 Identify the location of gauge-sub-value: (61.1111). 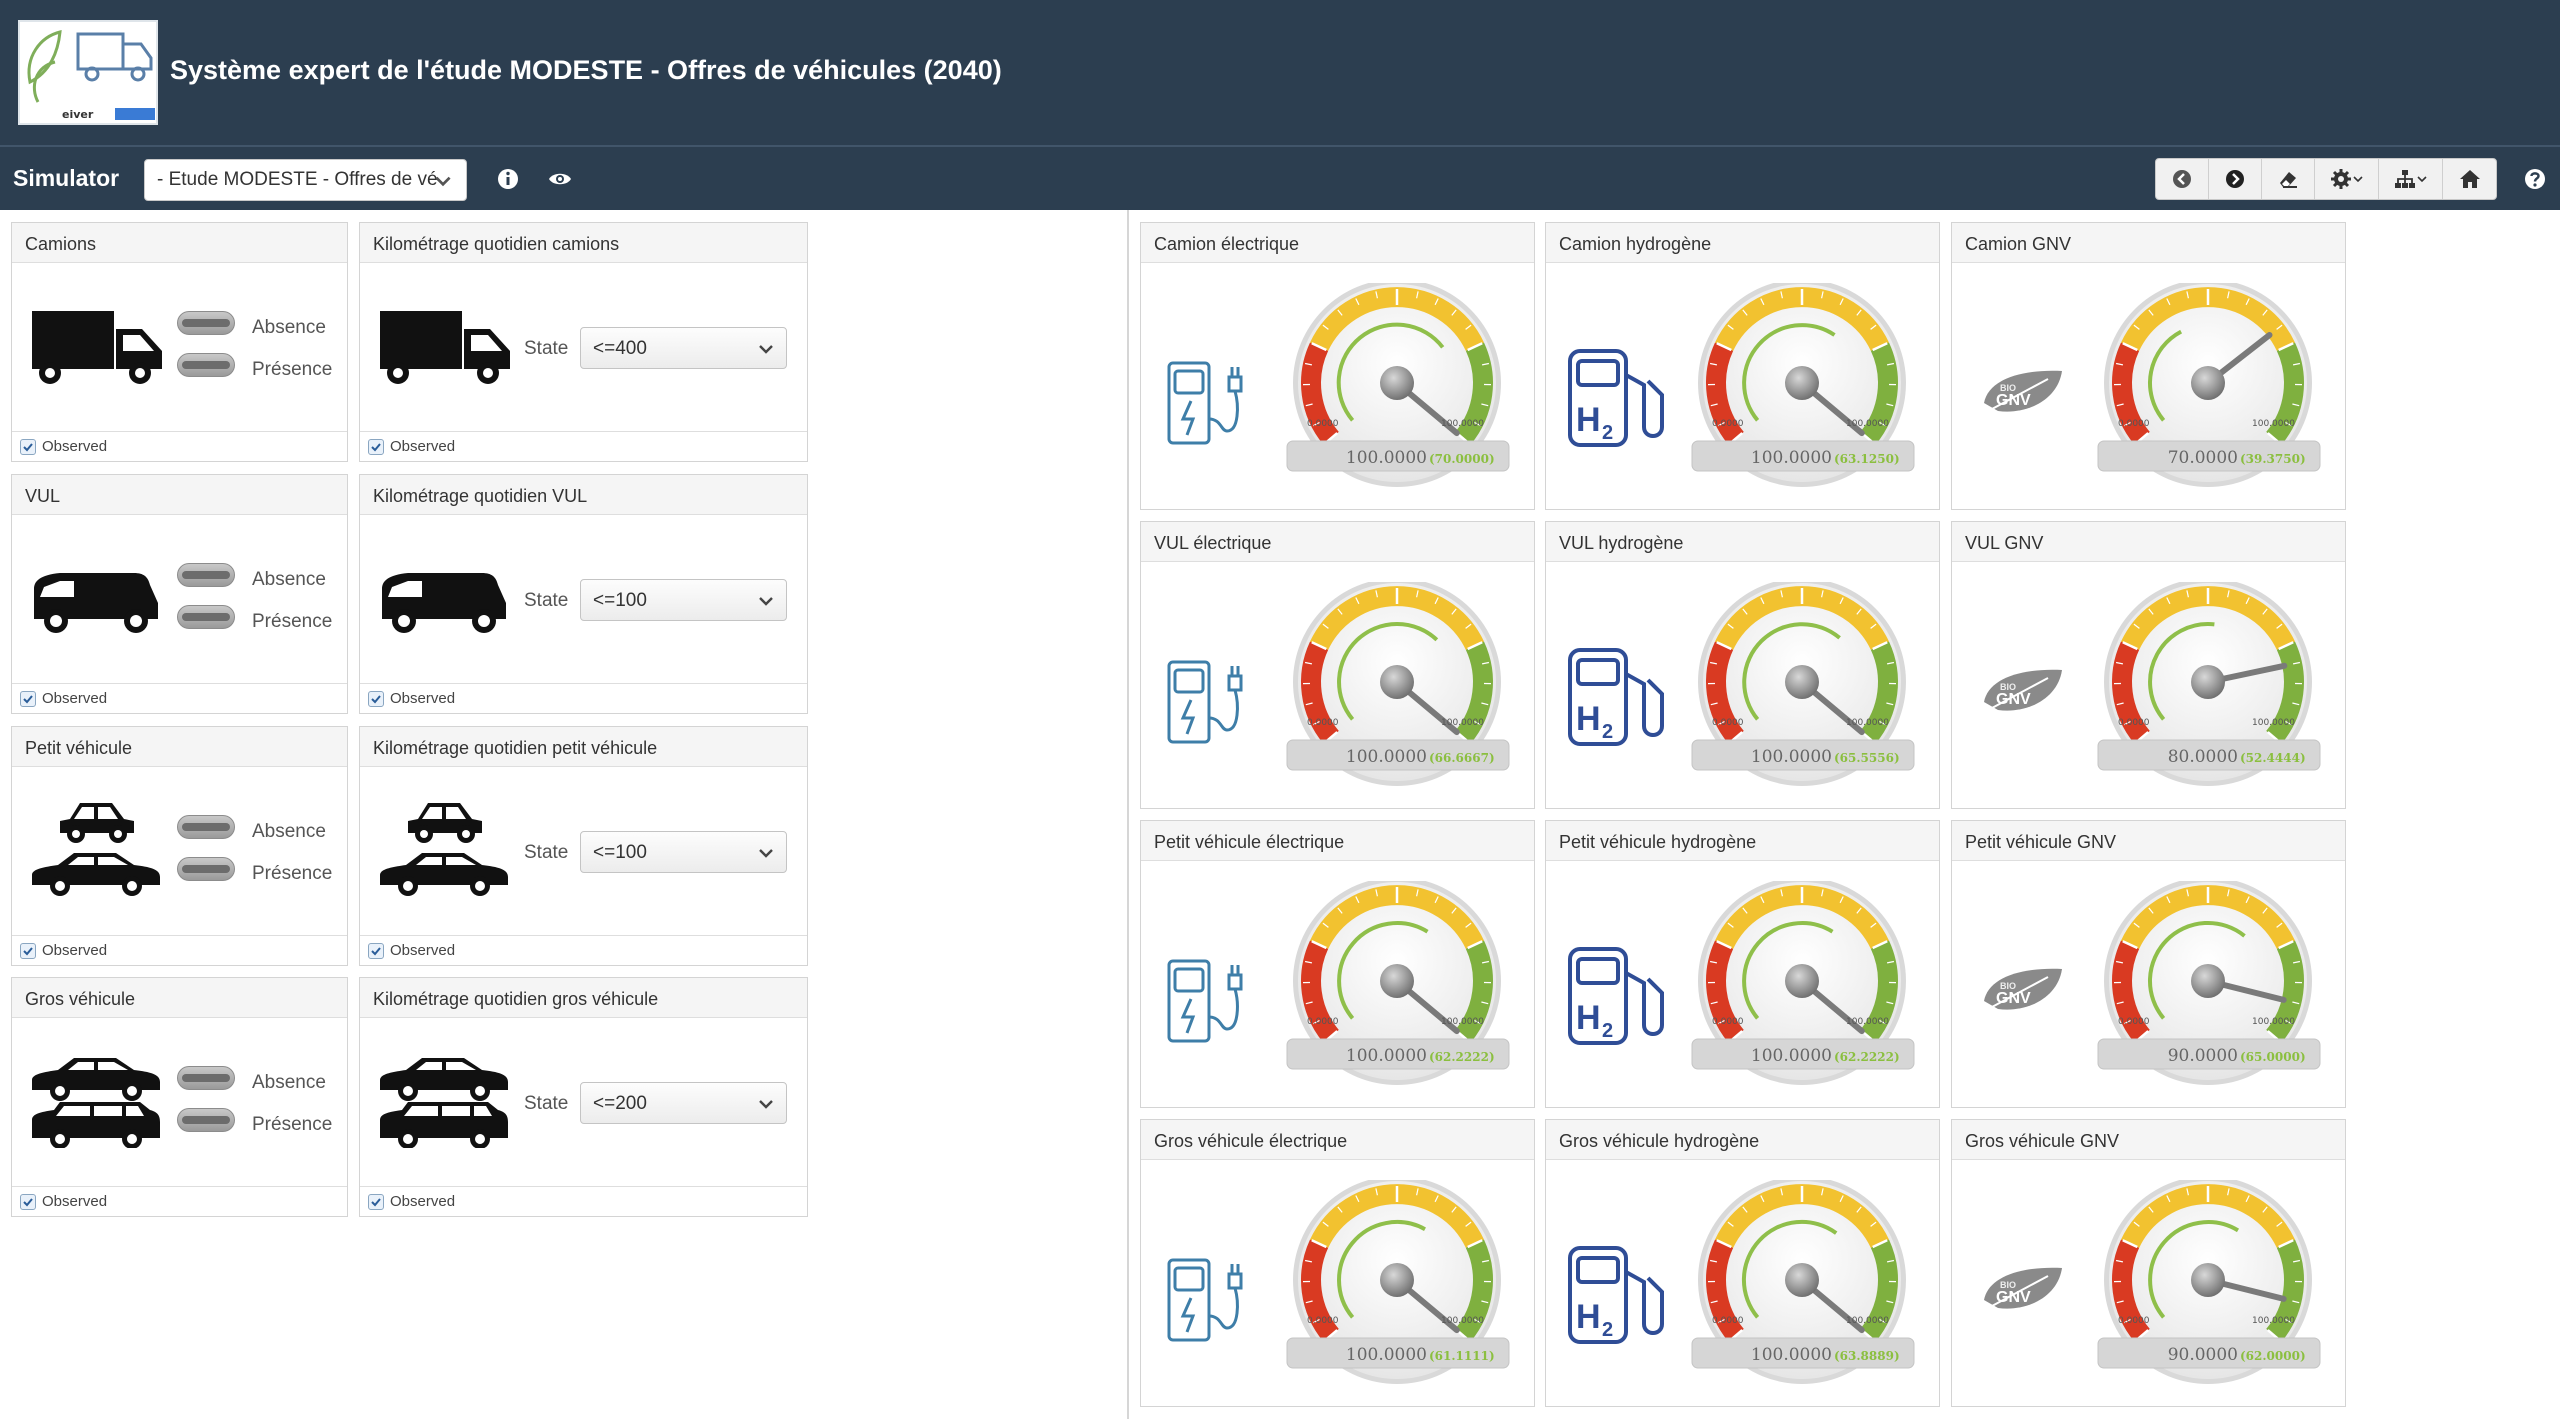
(1462, 1356).